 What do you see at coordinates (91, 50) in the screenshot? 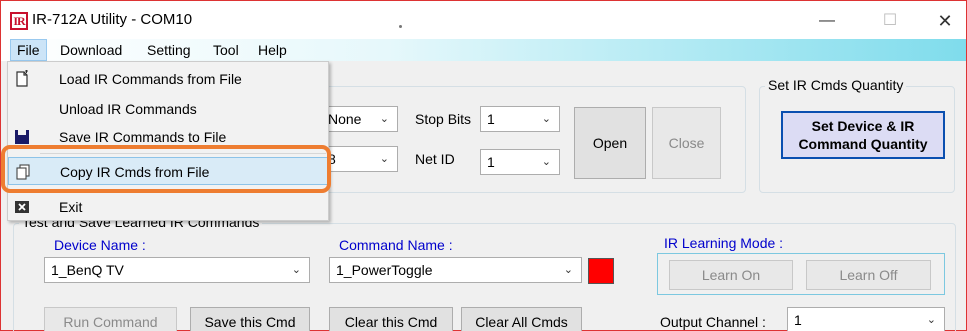
I see `menu-download: Download` at bounding box center [91, 50].